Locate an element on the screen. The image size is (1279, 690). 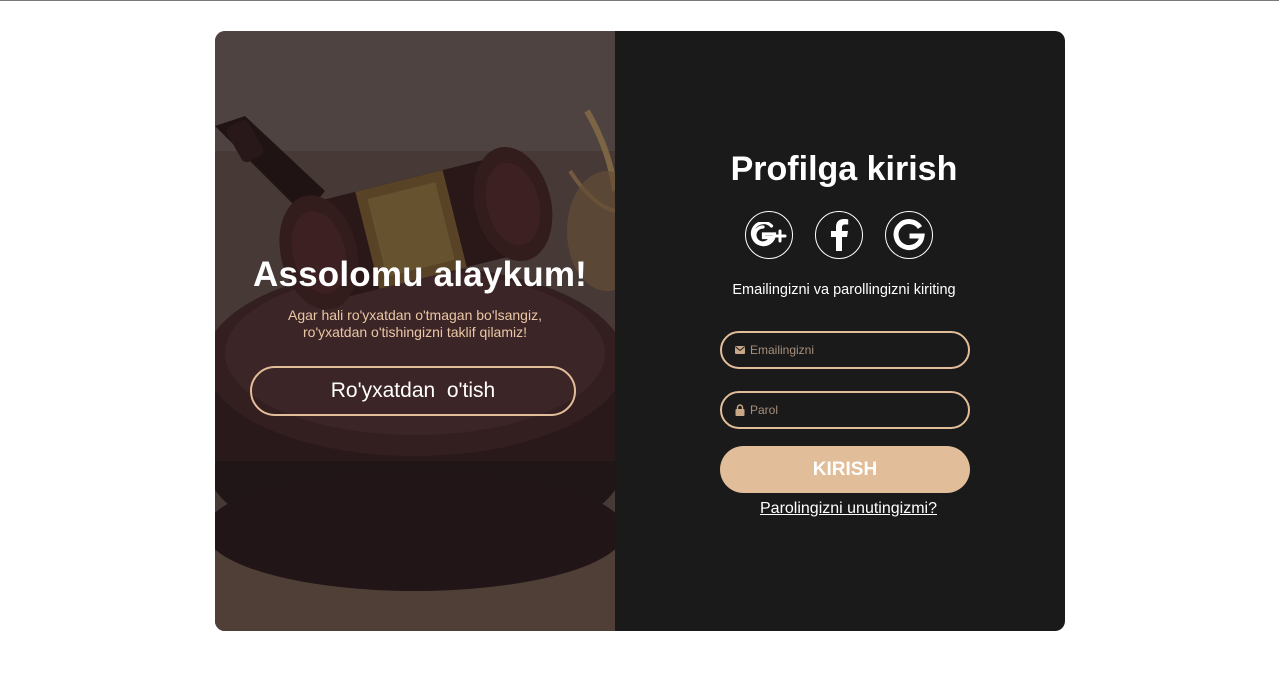
facebook-icon is located at coordinates (840, 235).